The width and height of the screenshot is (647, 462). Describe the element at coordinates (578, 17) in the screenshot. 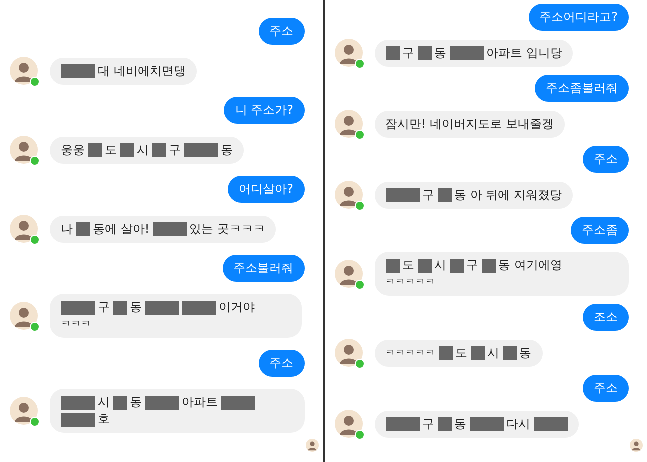

I see `message-bubble: 주소어디라고?` at that location.